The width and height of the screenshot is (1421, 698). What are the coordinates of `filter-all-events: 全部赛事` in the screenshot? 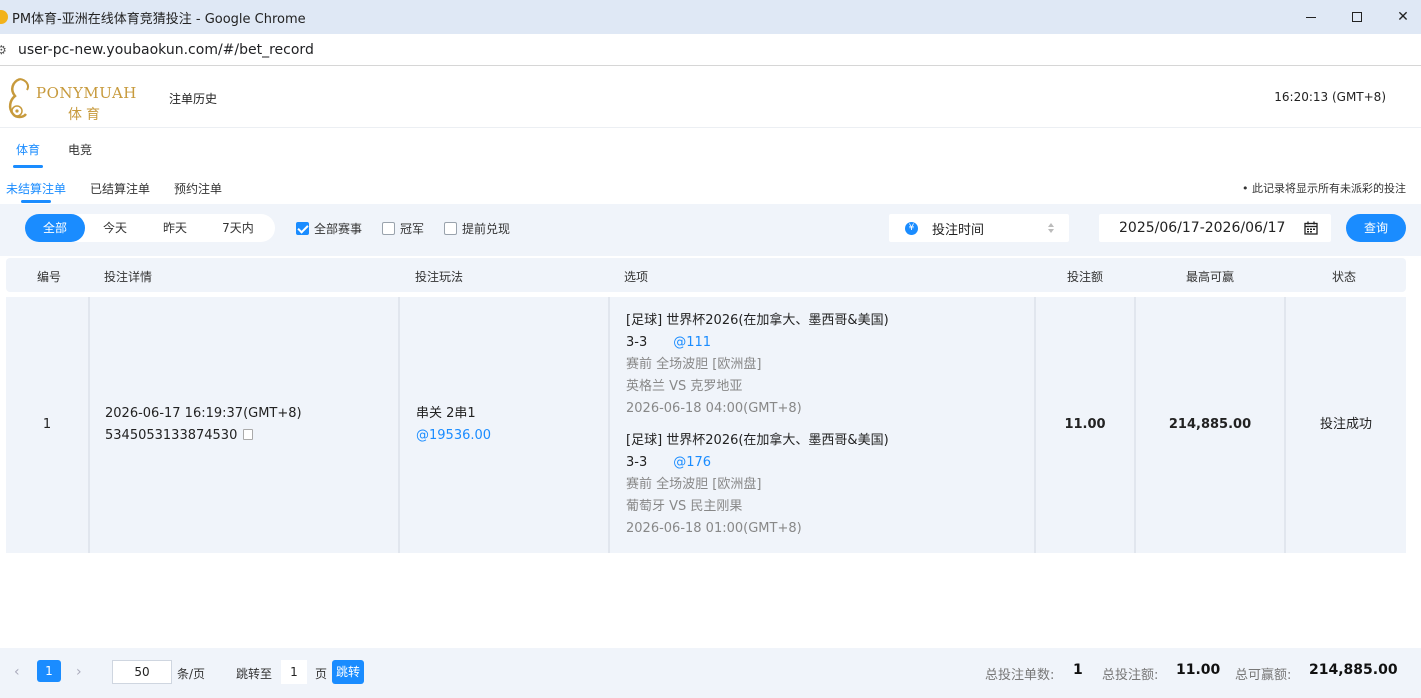 It's located at (329, 228).